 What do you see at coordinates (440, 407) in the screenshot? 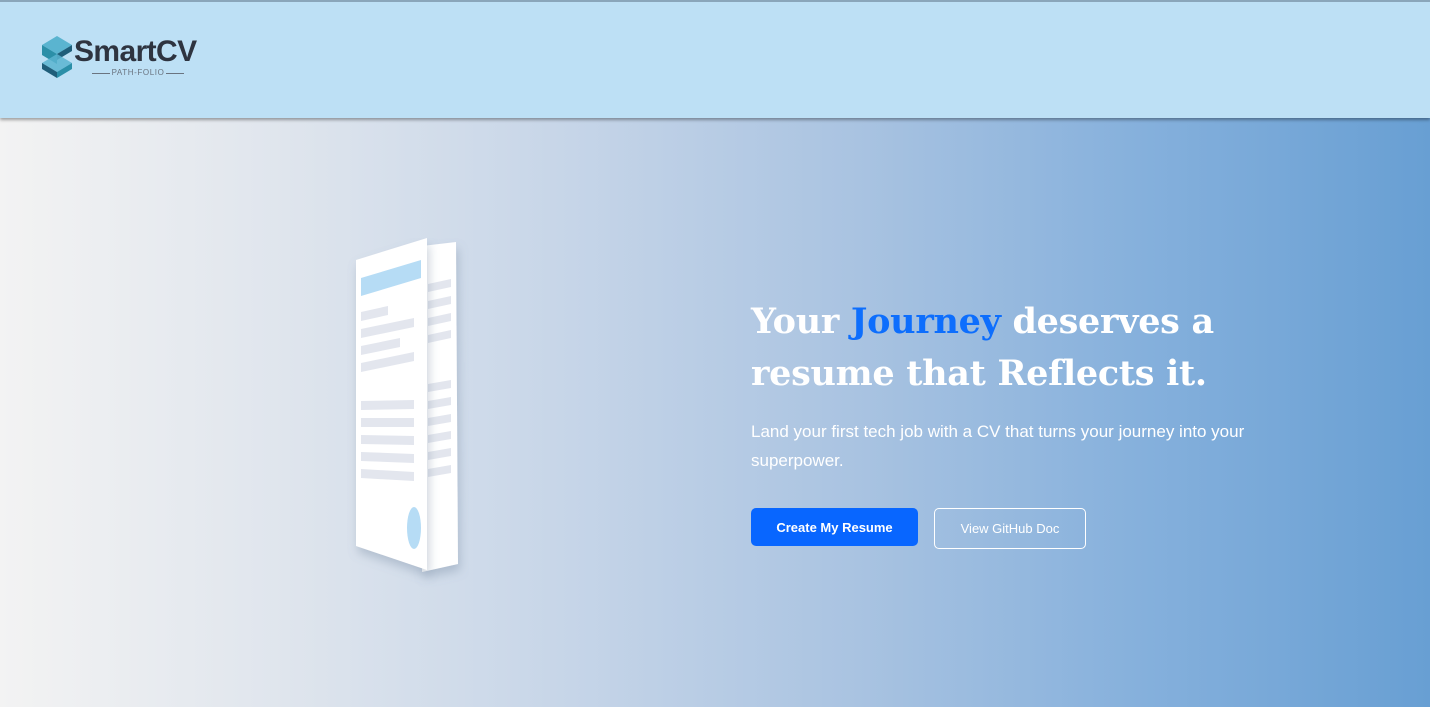
I see `back-resume-page` at bounding box center [440, 407].